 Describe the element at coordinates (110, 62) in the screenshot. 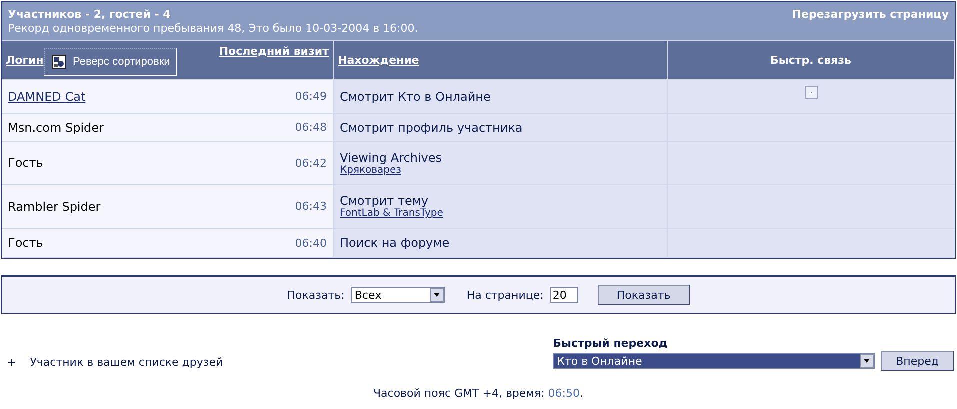

I see `sort-tooltip: Реверс сортировки` at that location.